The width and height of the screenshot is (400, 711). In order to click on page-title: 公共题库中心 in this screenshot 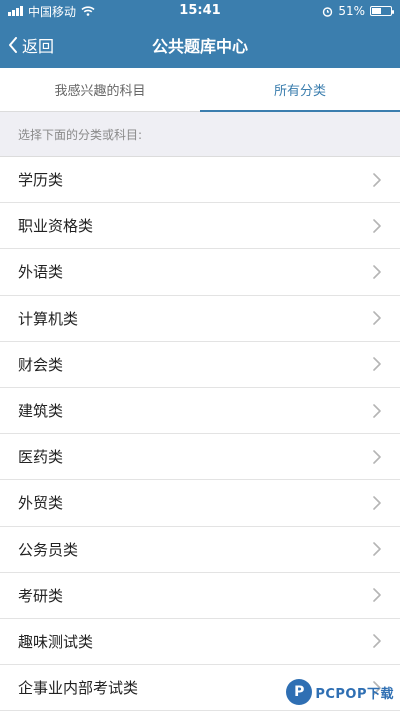, I will do `click(199, 46)`.